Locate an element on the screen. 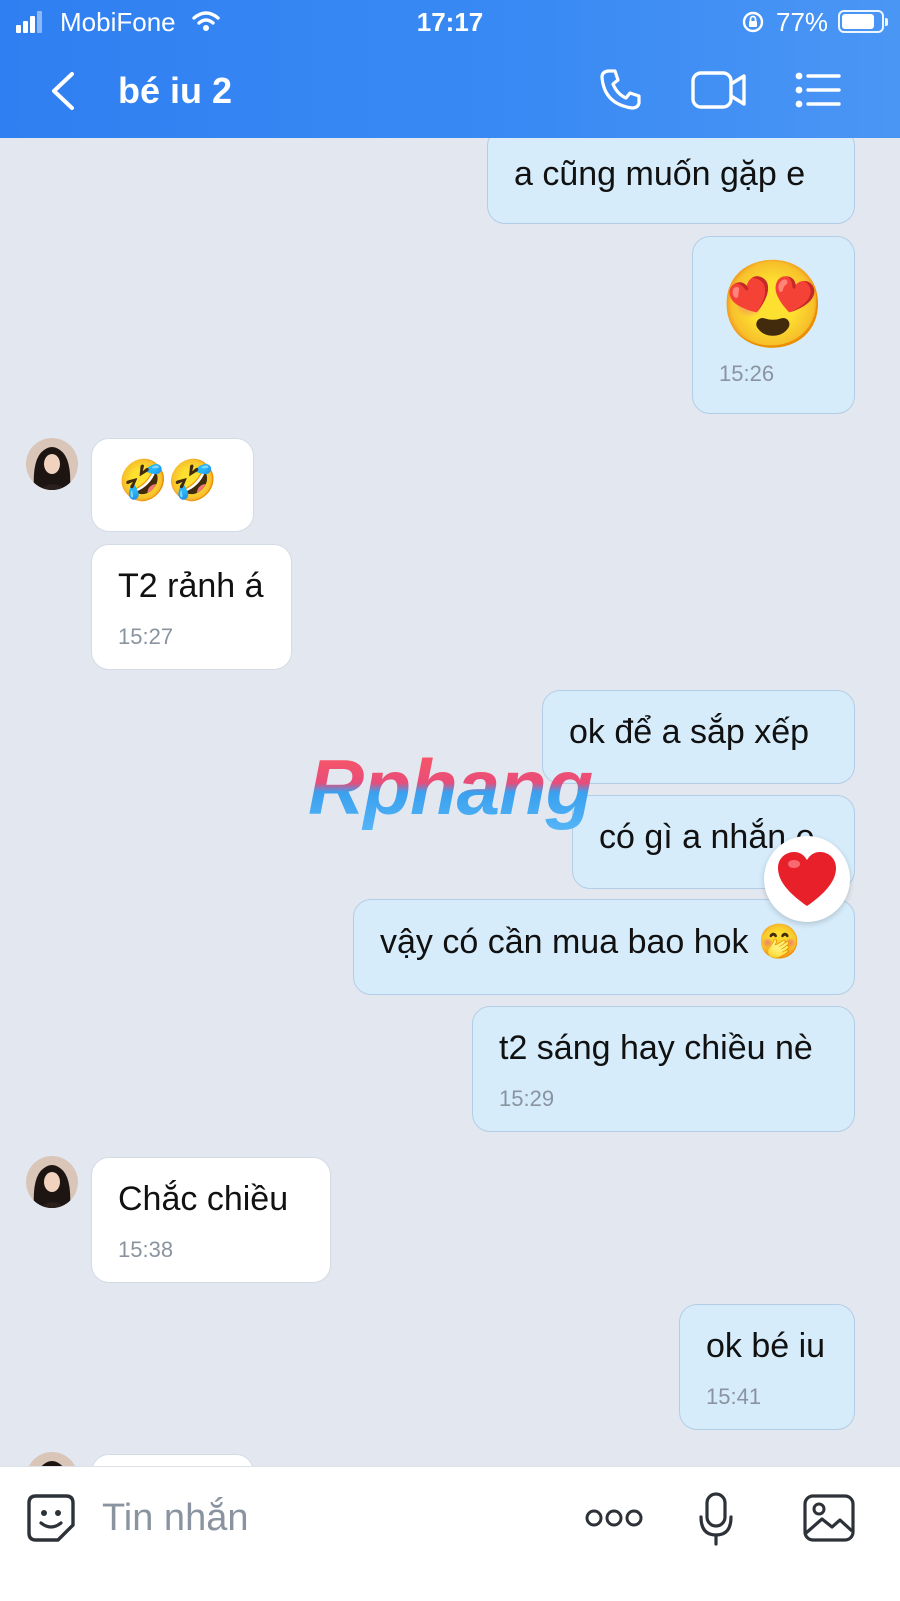  message-text: a cũng muốn gặp e is located at coordinates (660, 174).